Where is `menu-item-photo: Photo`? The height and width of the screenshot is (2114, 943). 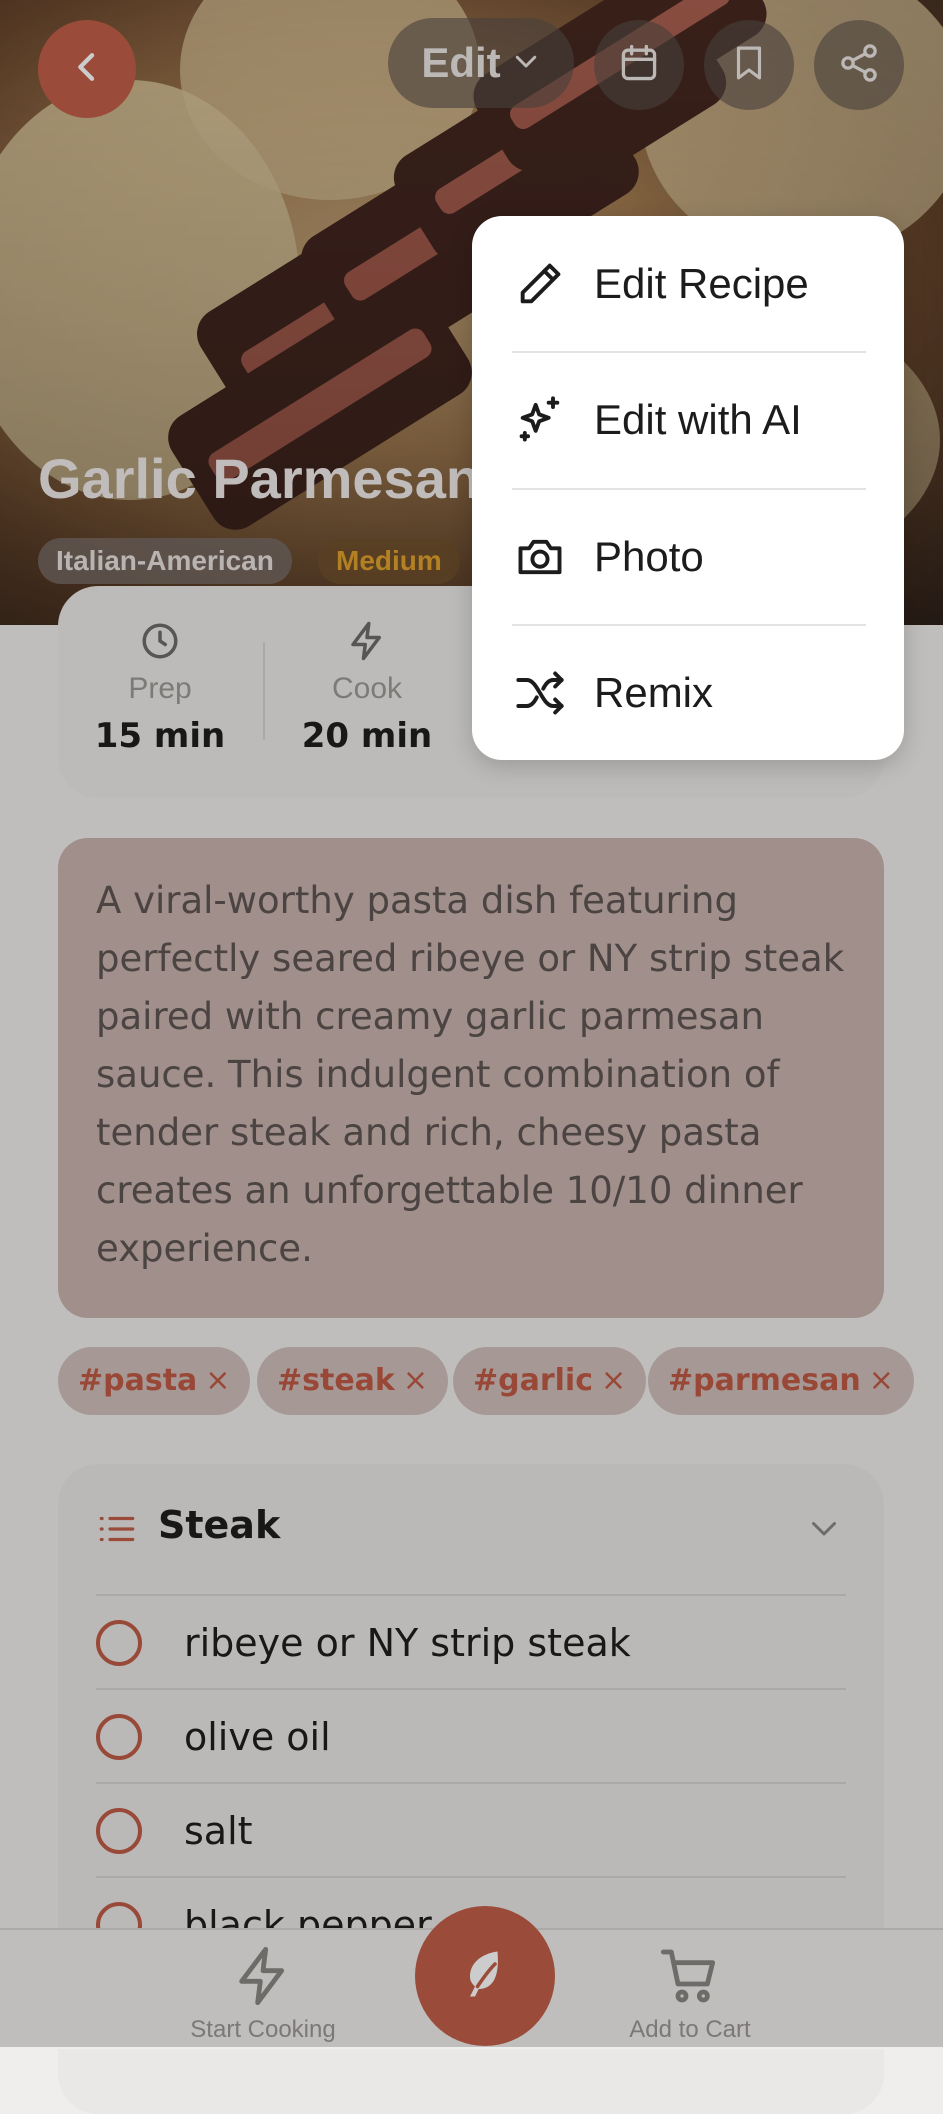
menu-item-photo: Photo is located at coordinates (688, 557).